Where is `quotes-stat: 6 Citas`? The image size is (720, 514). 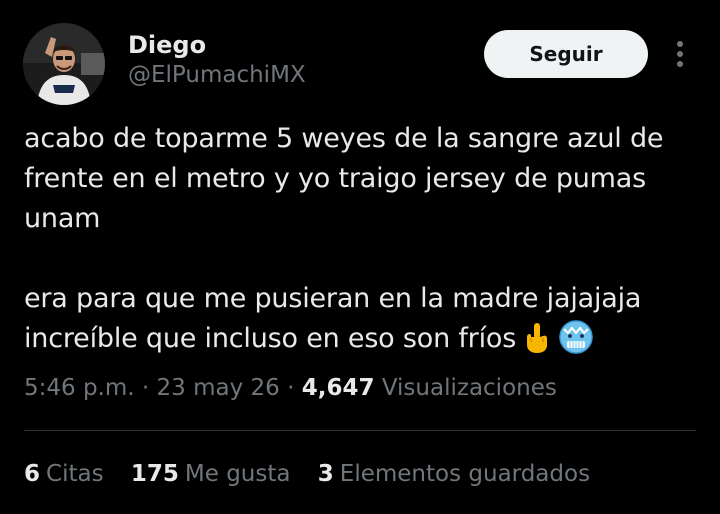
quotes-stat: 6 Citas is located at coordinates (64, 474).